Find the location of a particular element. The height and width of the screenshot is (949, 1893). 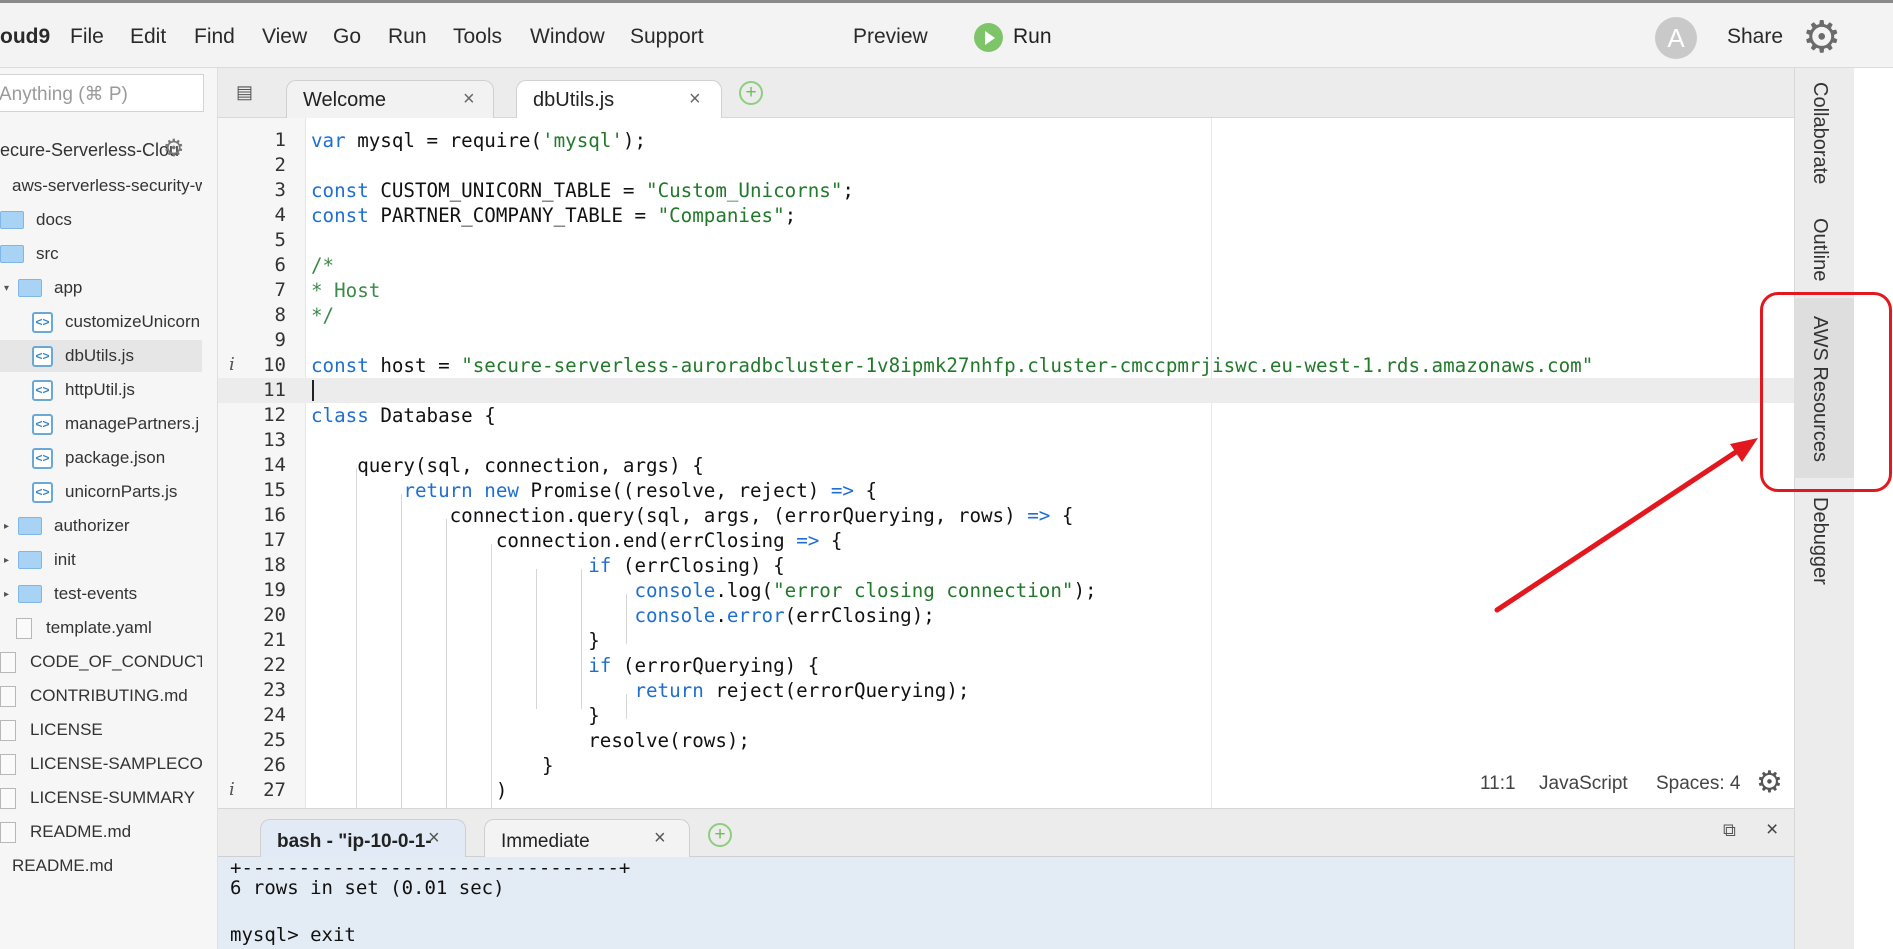

goto-anything-input: Anything (⌘ P) is located at coordinates (102, 93).